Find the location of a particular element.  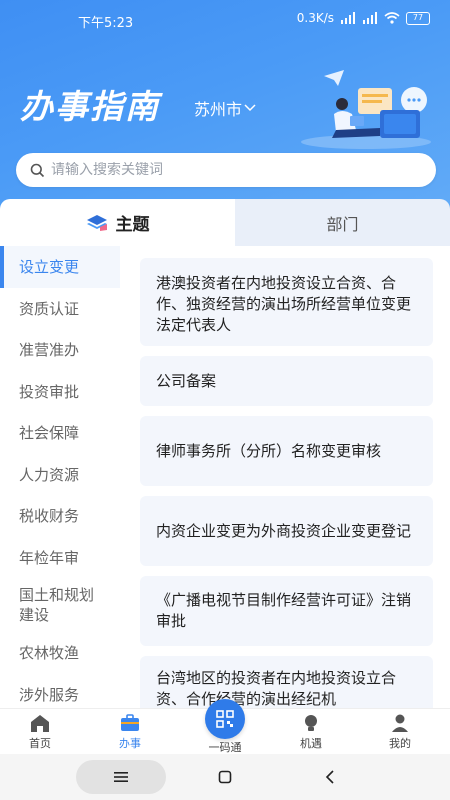

list-item-text: 台湾地区的投资者在内地投资设立合资、合作经营的演出经纪机 is located at coordinates (276, 688).